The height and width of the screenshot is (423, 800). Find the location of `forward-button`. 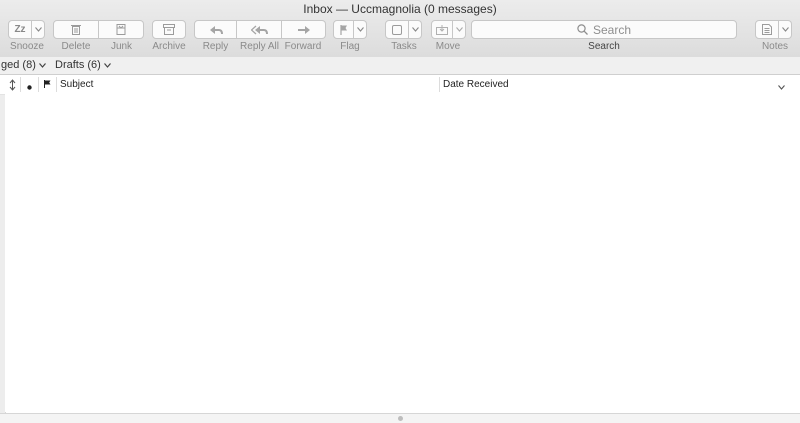

forward-button is located at coordinates (304, 29).